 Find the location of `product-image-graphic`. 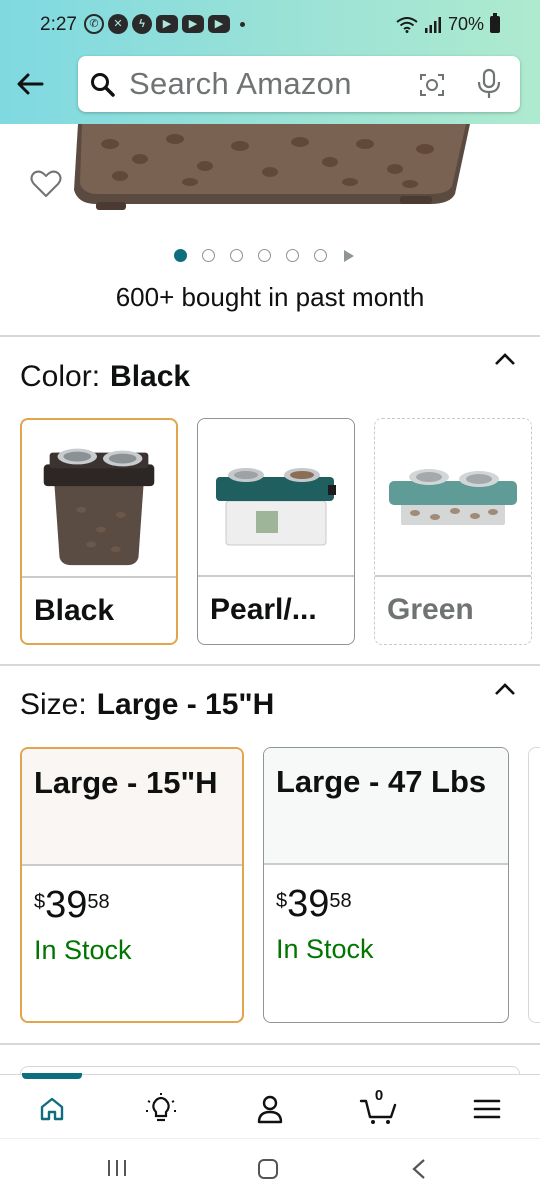

product-image-graphic is located at coordinates (272, 167).